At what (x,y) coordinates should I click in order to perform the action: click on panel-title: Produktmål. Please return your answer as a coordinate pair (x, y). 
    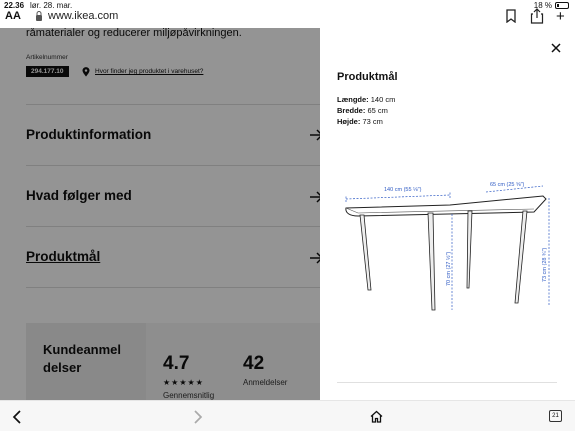
    Looking at the image, I should click on (367, 77).